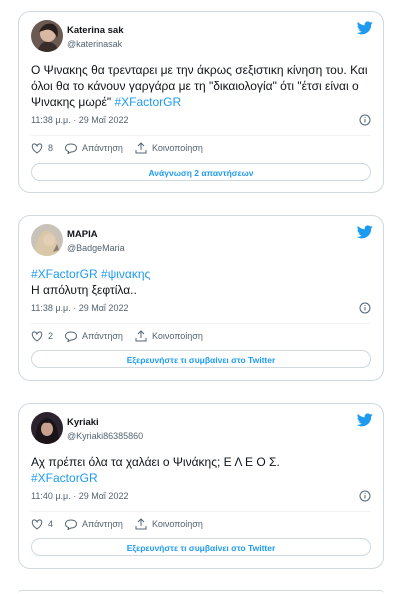 This screenshot has height=594, width=405. What do you see at coordinates (201, 172) in the screenshot?
I see `read-replies-button: Ανάγνωση 2 απαντήσεων` at bounding box center [201, 172].